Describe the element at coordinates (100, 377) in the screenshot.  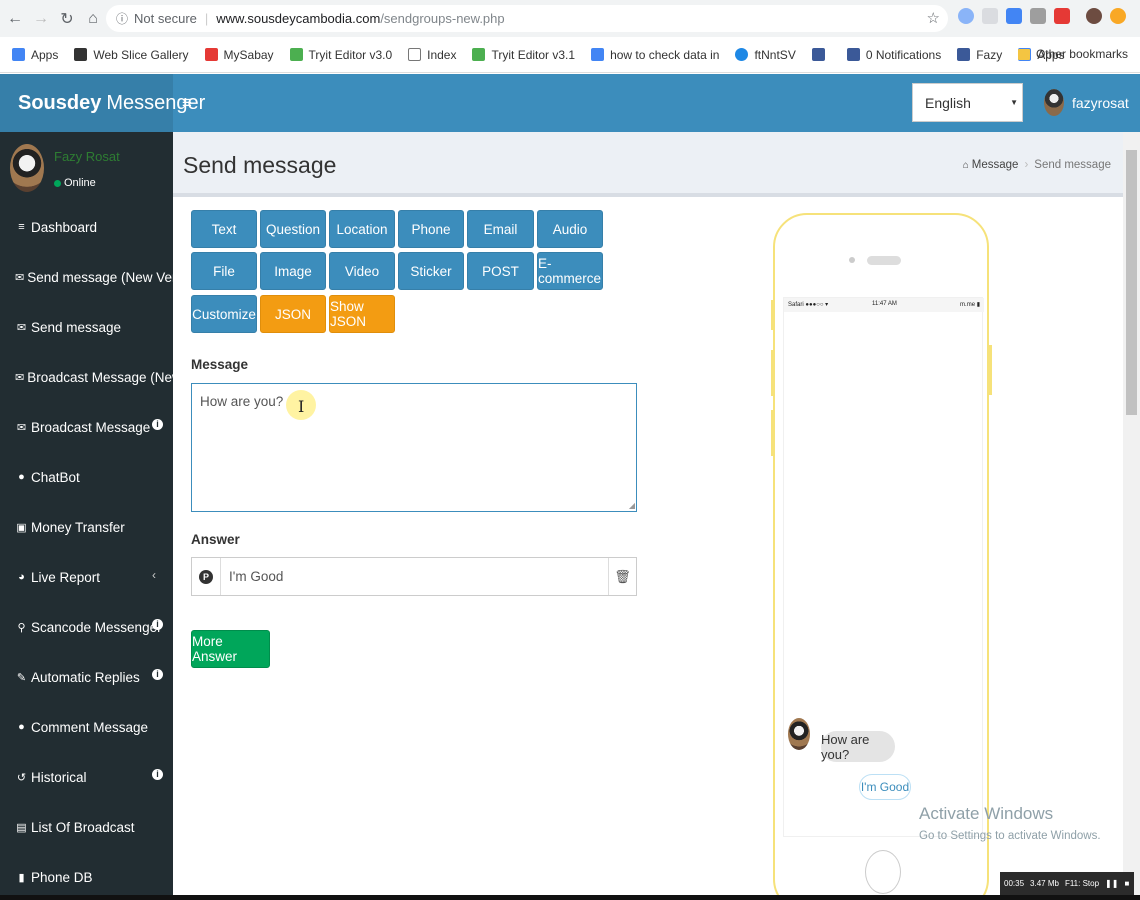
I see `sidebar-item-label: Broadcast Message (New Vers` at that location.